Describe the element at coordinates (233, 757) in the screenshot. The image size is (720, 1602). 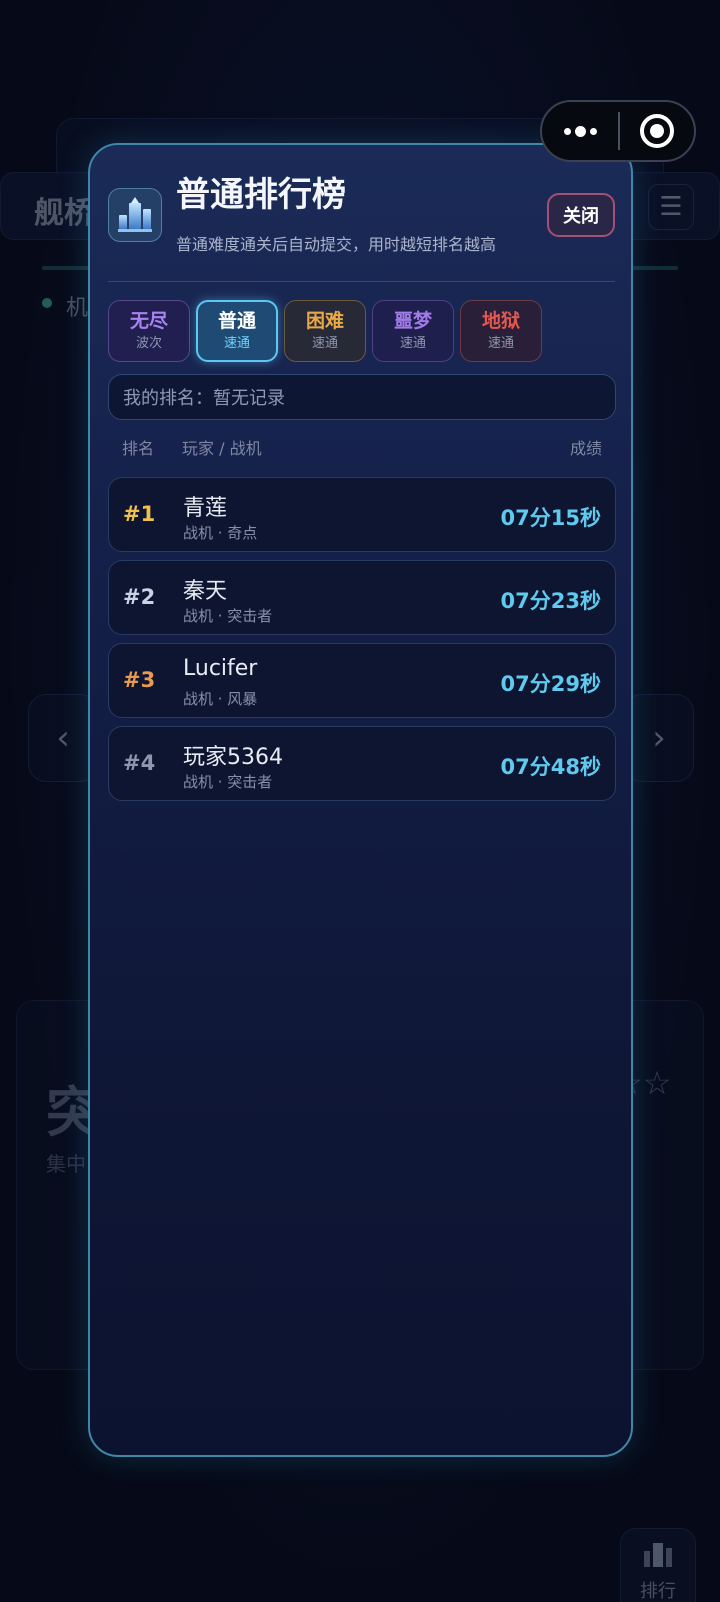
I see `row-player-name: 玩家5364` at that location.